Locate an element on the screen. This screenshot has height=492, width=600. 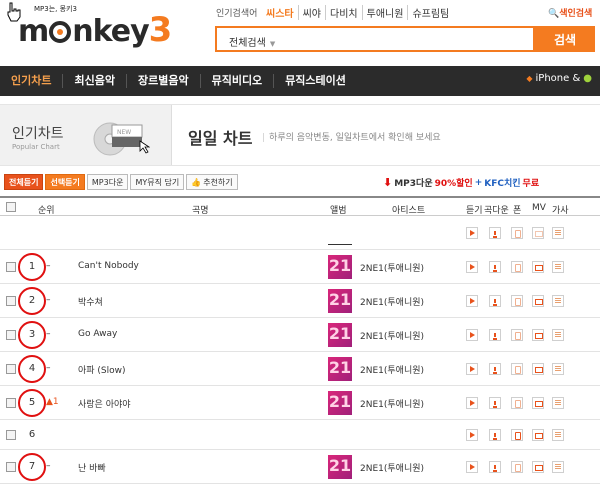
nav-item-popular-chart: 인기차트 is located at coordinates (32, 81).